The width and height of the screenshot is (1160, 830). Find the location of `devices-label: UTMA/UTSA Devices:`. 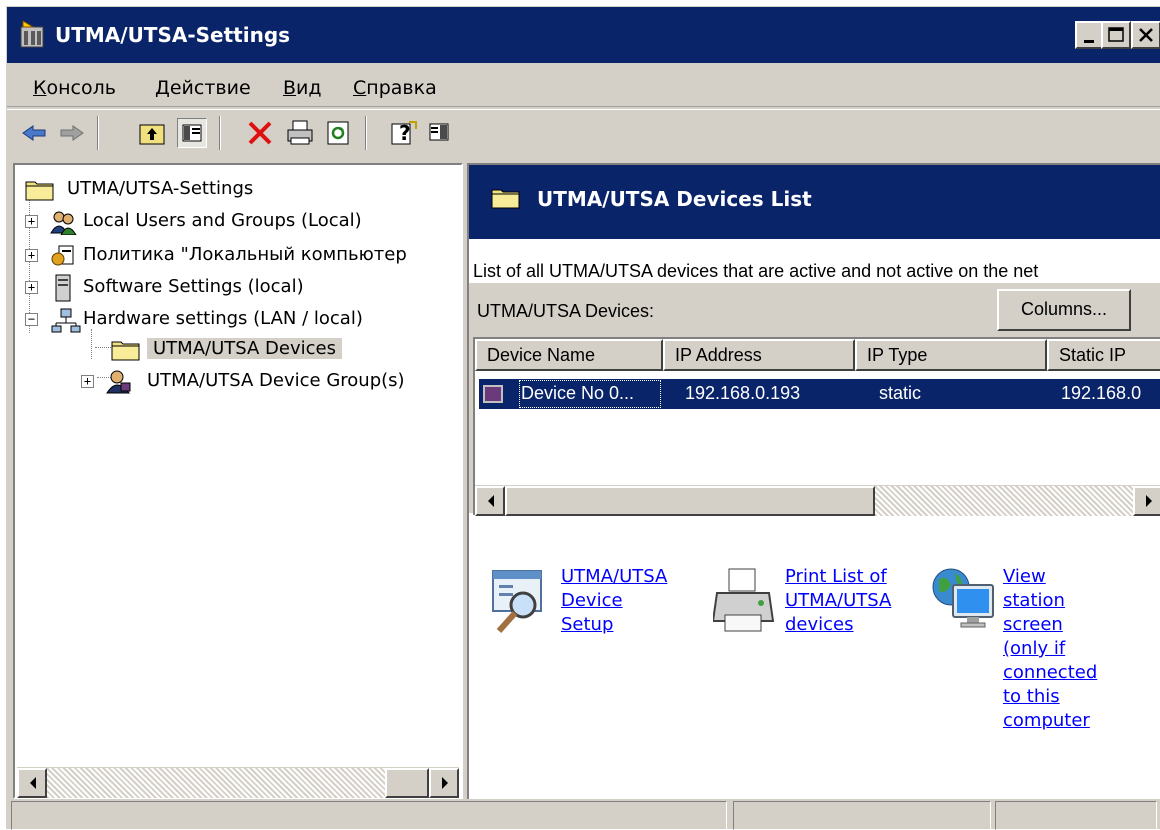

devices-label: UTMA/UTSA Devices: is located at coordinates (566, 311).